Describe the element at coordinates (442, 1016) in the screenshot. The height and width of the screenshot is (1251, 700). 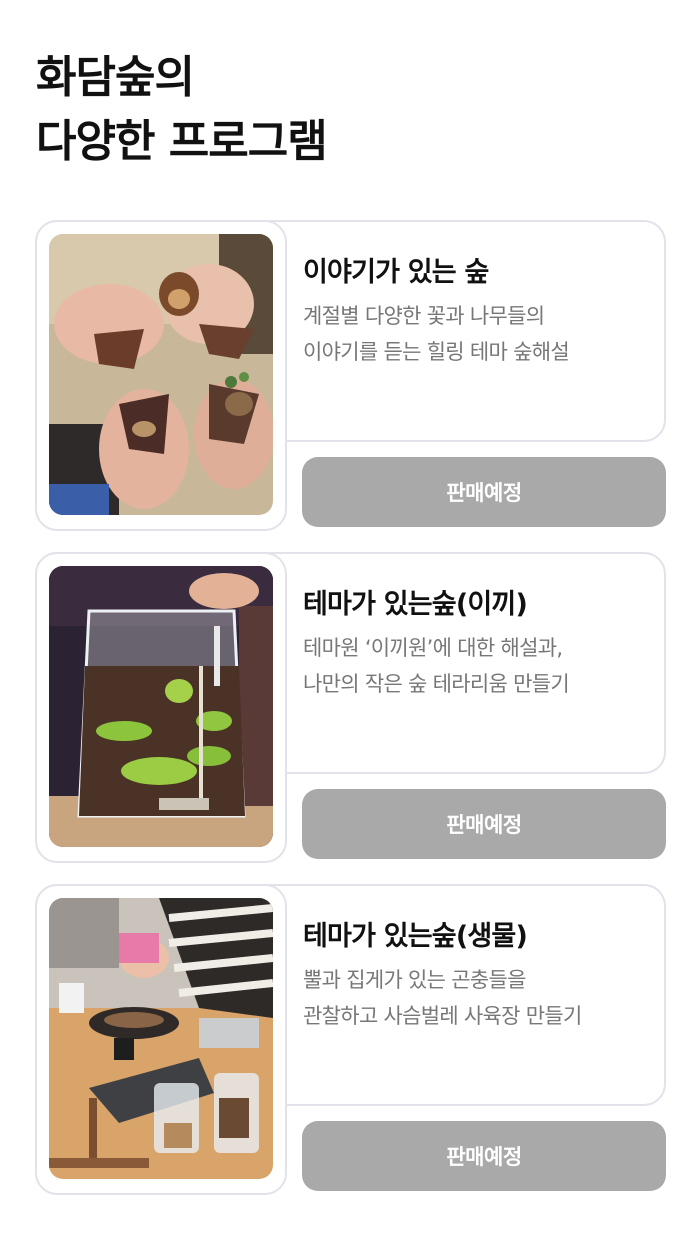
I see `program-description-line-2: 관찰하고 사슴벌레 사육장 만들기` at that location.